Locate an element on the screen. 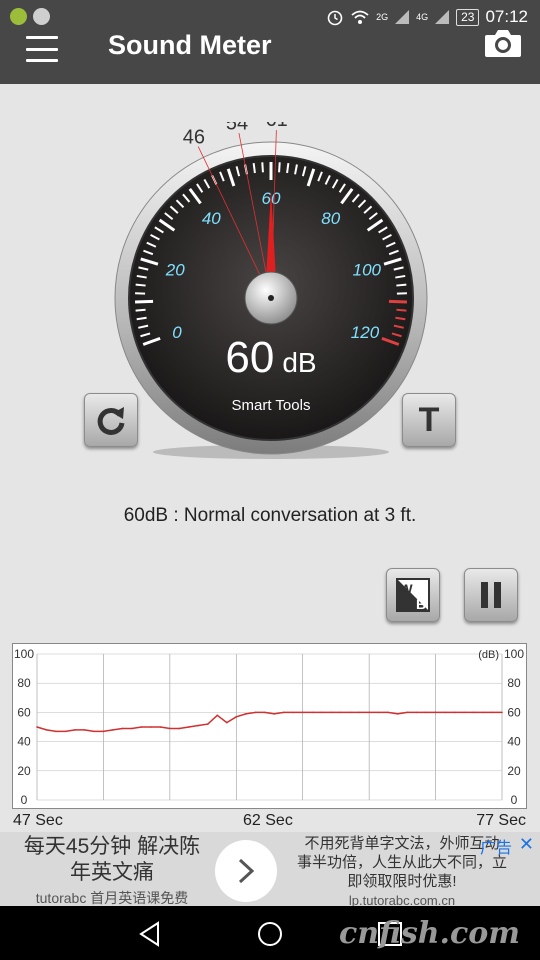 The width and height of the screenshot is (540, 960). gauge-reading: 60 is located at coordinates (249, 357).